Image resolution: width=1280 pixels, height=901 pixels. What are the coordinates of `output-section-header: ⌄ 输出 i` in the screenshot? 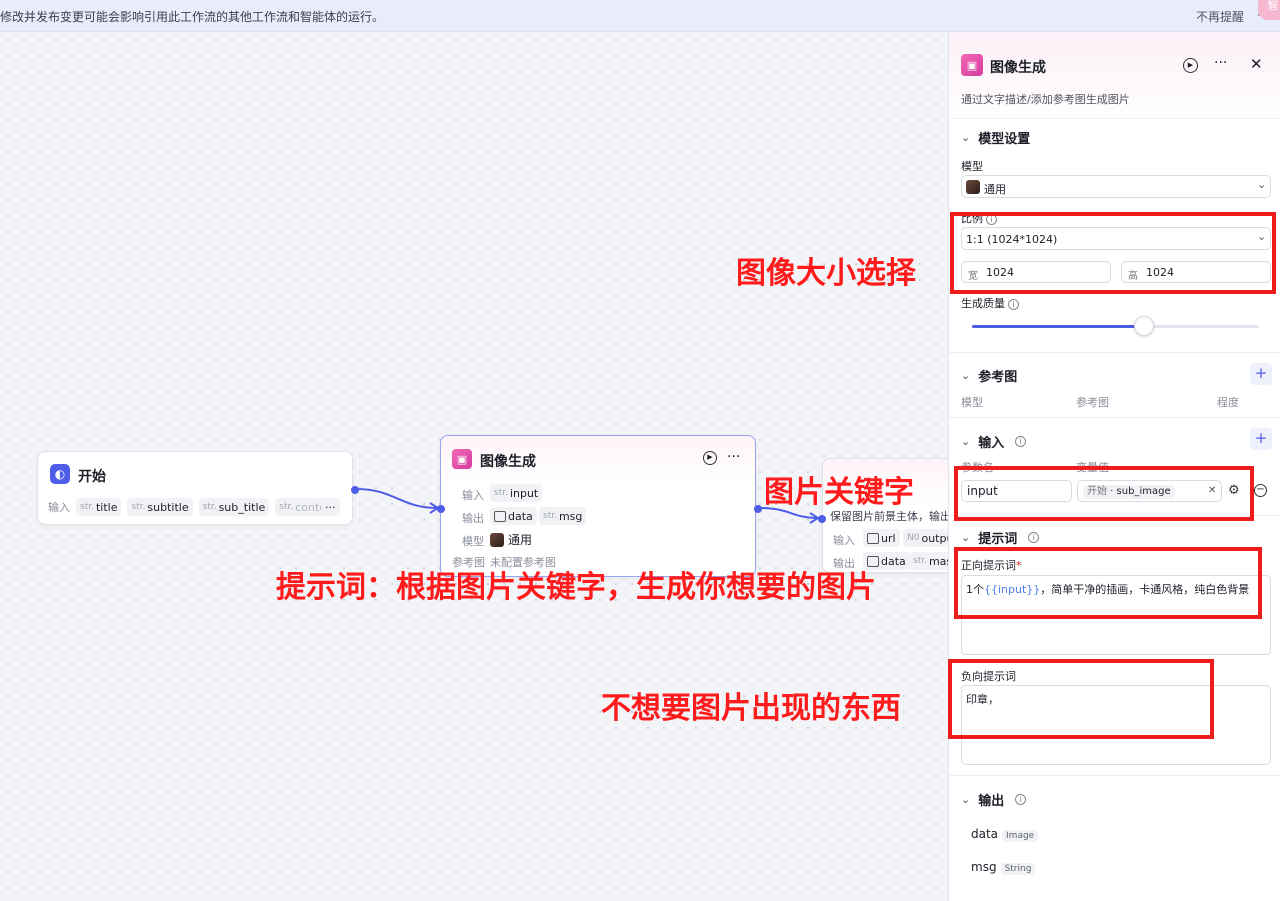 It's located at (994, 799).